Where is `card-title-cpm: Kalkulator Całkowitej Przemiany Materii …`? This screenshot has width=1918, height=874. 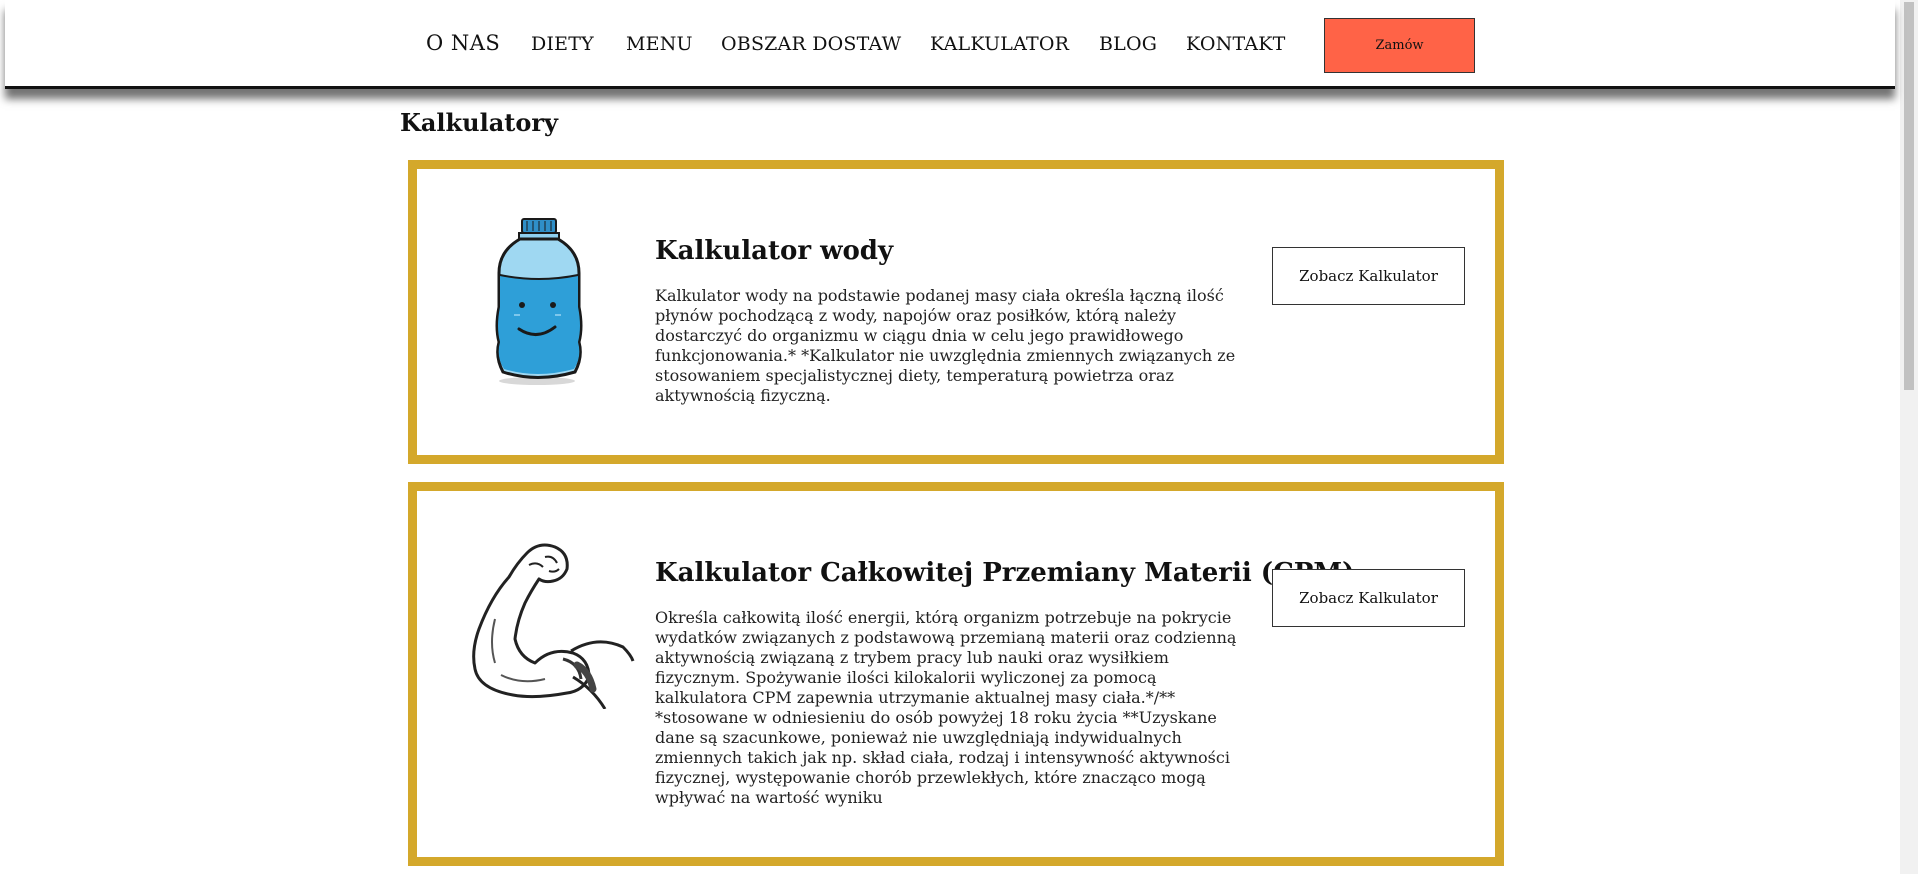 card-title-cpm: Kalkulator Całkowitej Przemiany Materii … is located at coordinates (1005, 573).